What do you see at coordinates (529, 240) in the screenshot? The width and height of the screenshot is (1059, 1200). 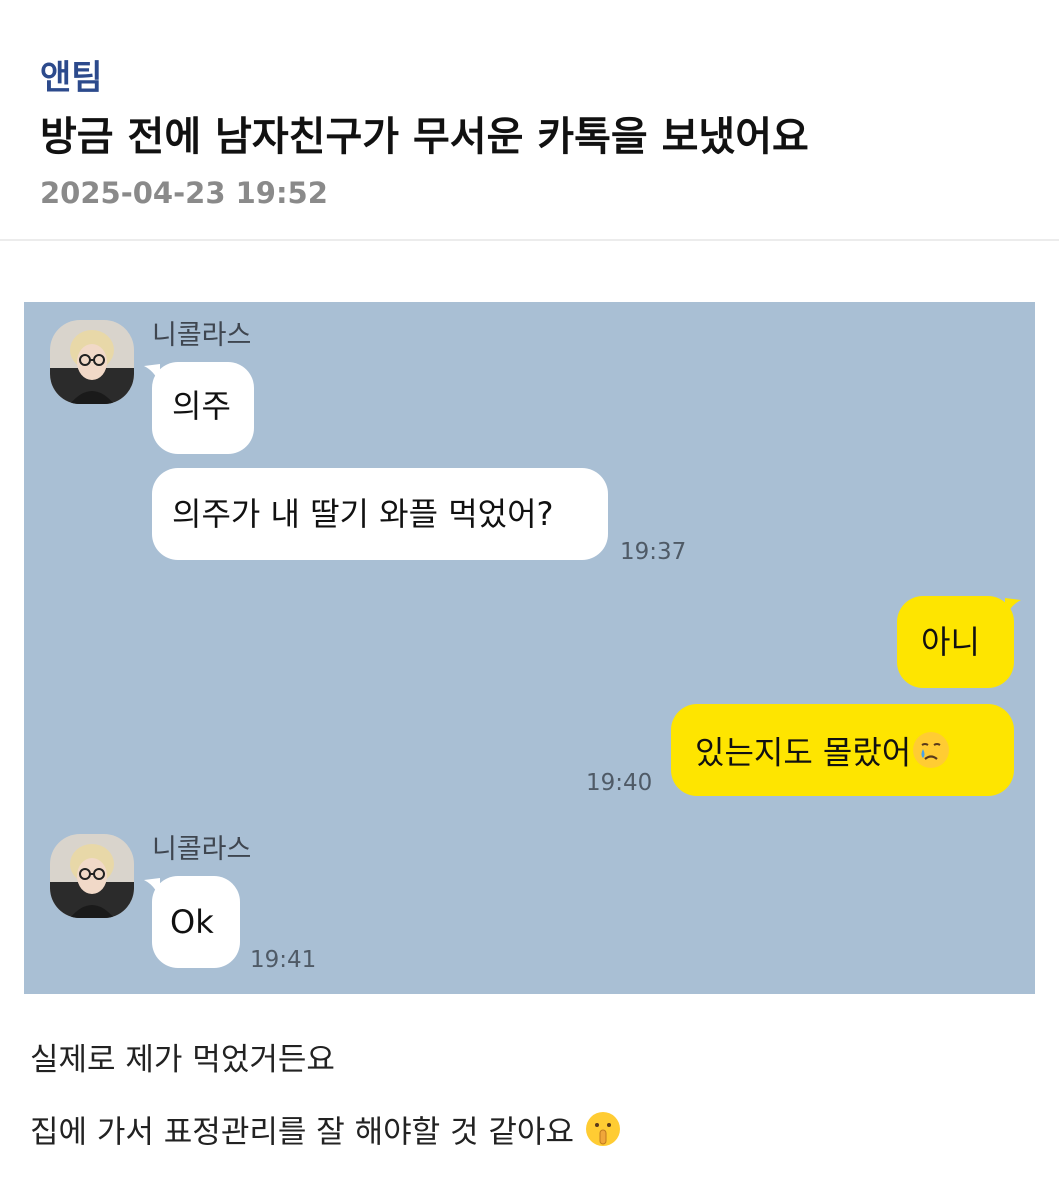 I see `header-divider` at bounding box center [529, 240].